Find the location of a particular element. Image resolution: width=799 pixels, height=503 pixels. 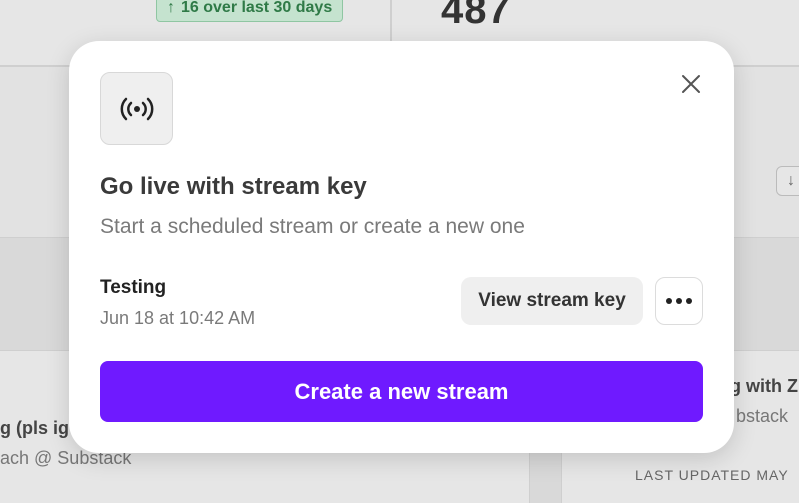

more-horizontal-icon is located at coordinates (679, 301).